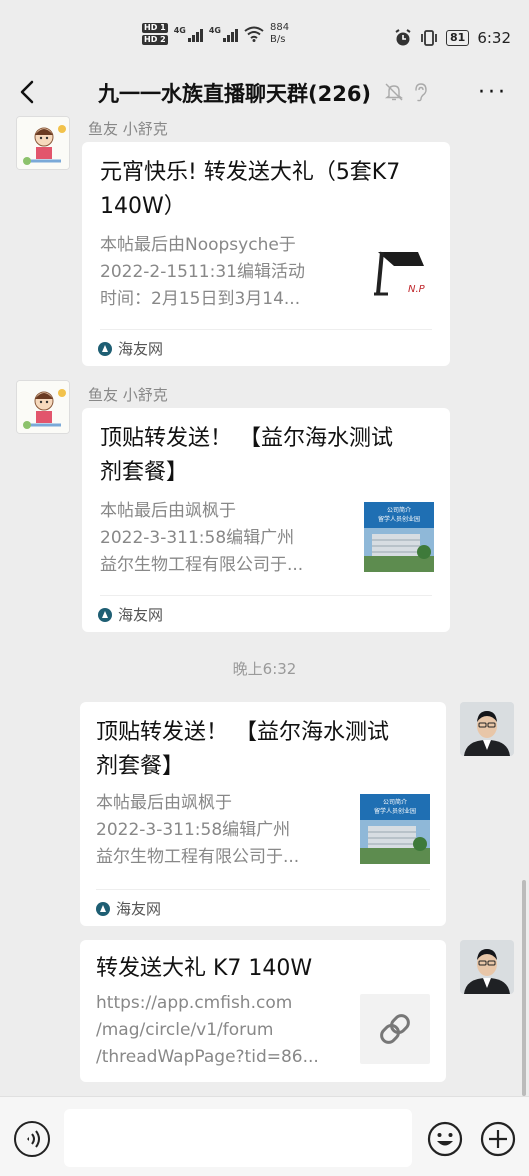 The image size is (529, 1176). What do you see at coordinates (179, 30) in the screenshot?
I see `network-1-label: 4G` at bounding box center [179, 30].